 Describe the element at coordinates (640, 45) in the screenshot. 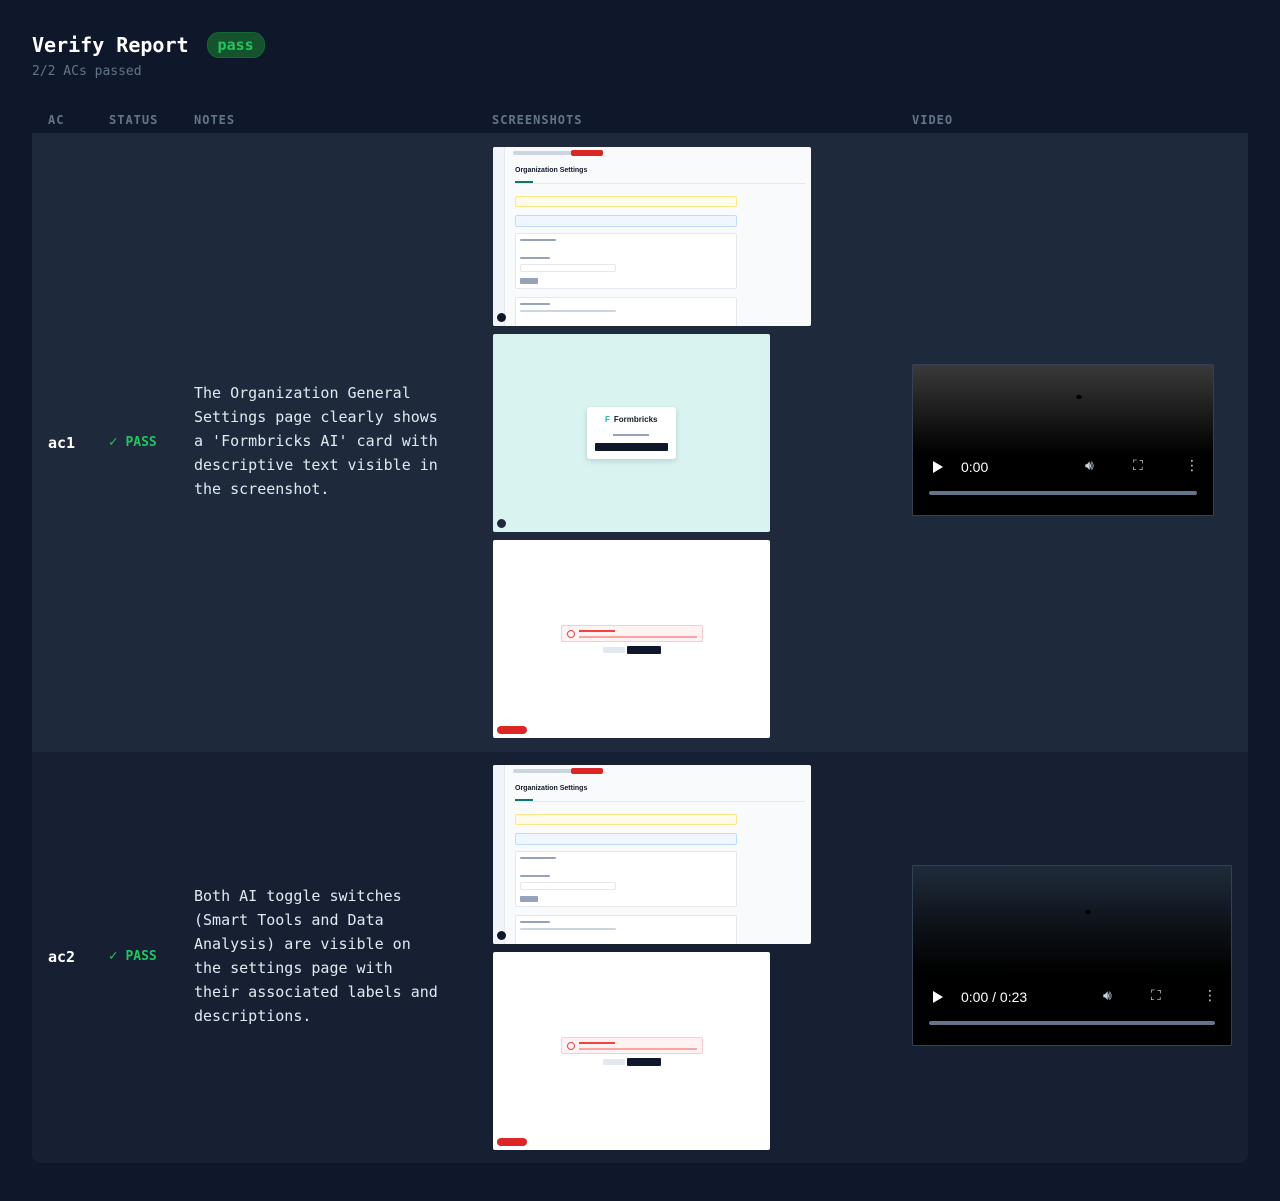

I see `report-header: Verify Report pass` at that location.